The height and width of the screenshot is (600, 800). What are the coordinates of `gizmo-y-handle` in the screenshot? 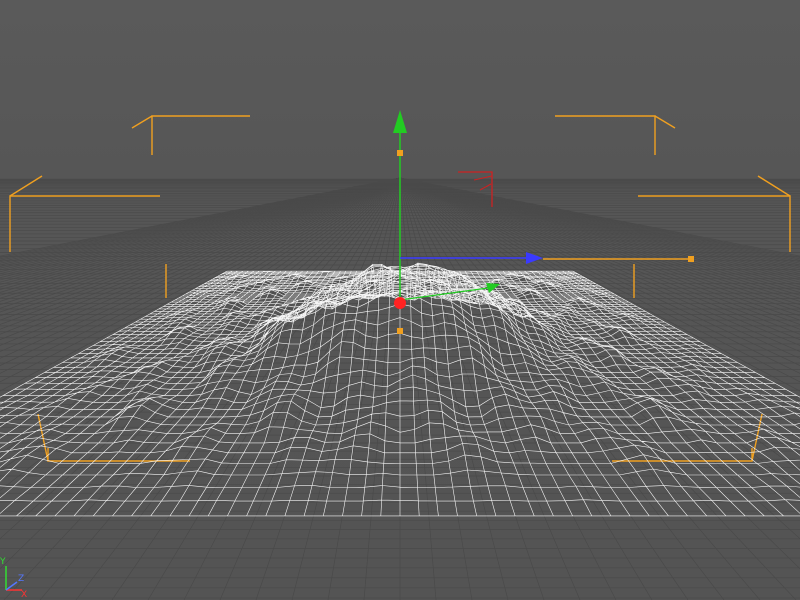 It's located at (400, 153).